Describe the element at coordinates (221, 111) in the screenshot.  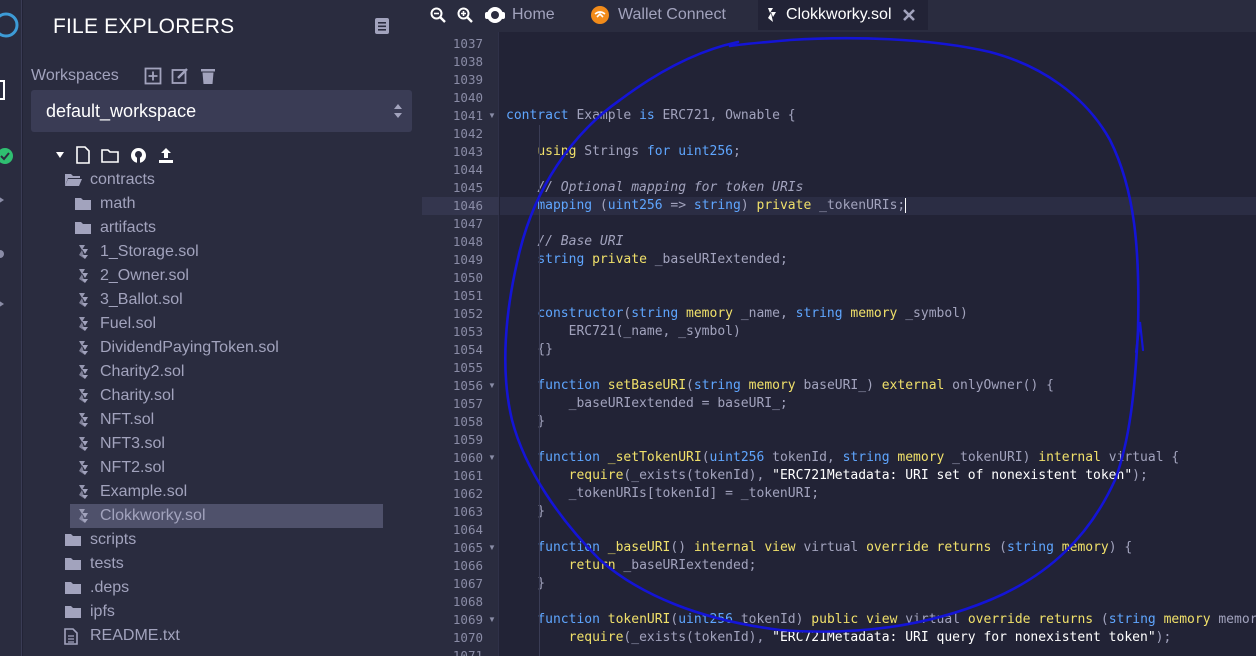
I see `workspace-select: default_workspace` at that location.